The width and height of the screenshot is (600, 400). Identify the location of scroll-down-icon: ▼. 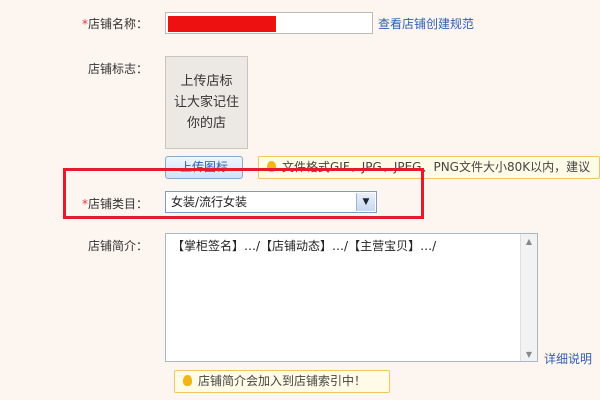
(529, 354).